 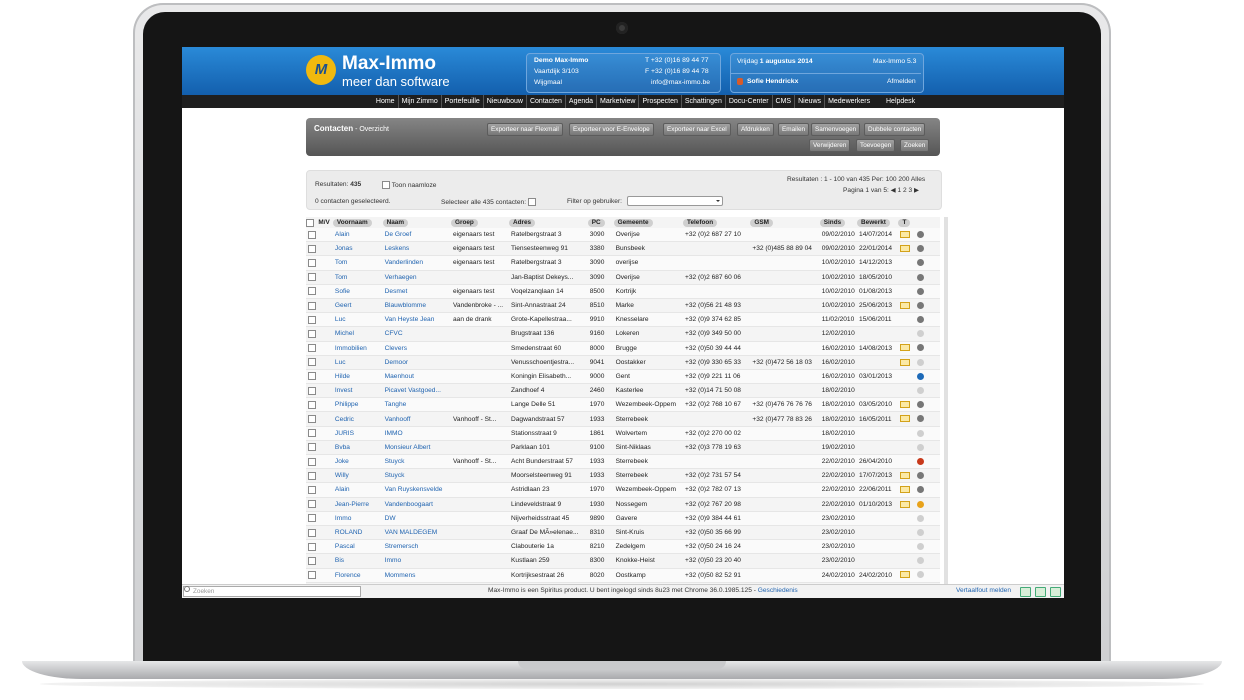 What do you see at coordinates (504, 101) in the screenshot?
I see `nav-nieuwbouw: Nieuwbouw` at bounding box center [504, 101].